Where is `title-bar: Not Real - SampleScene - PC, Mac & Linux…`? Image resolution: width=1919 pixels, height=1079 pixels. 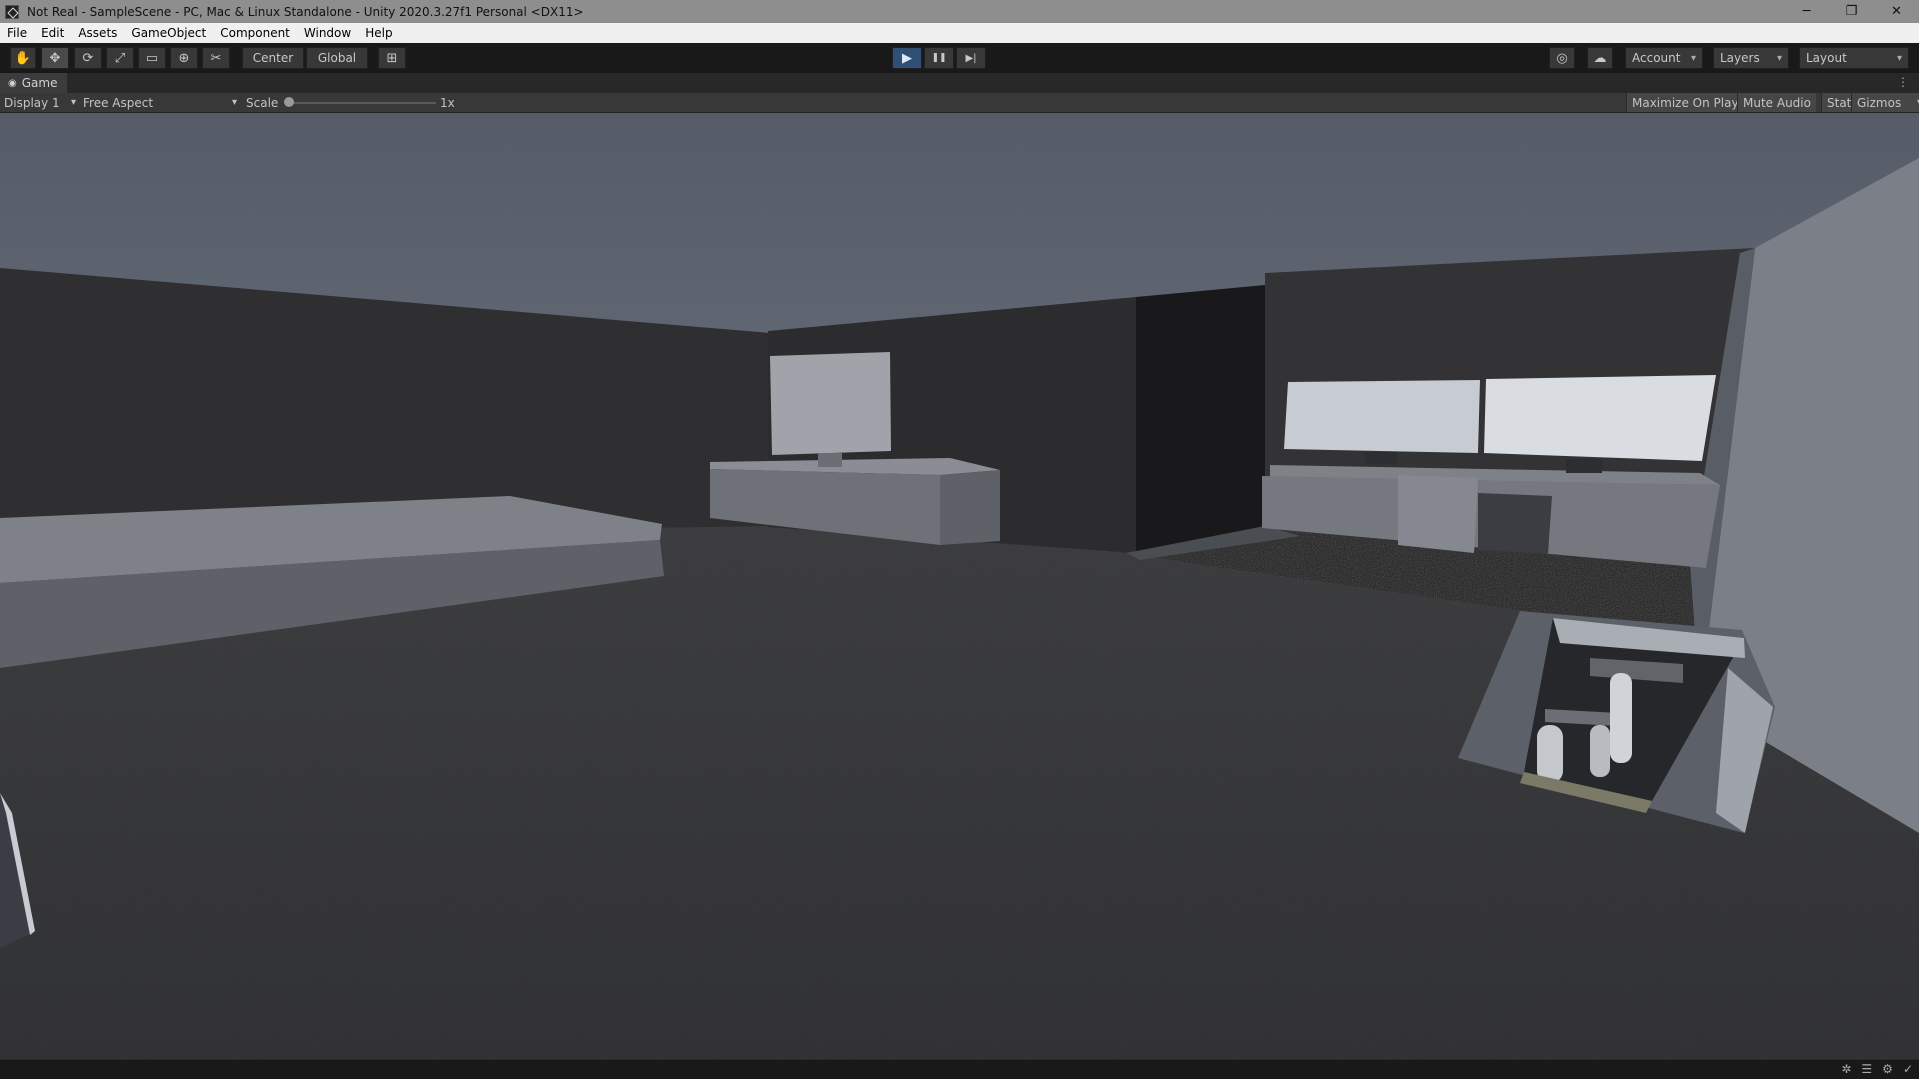 title-bar: Not Real - SampleScene - PC, Mac & Linux… is located at coordinates (959, 11).